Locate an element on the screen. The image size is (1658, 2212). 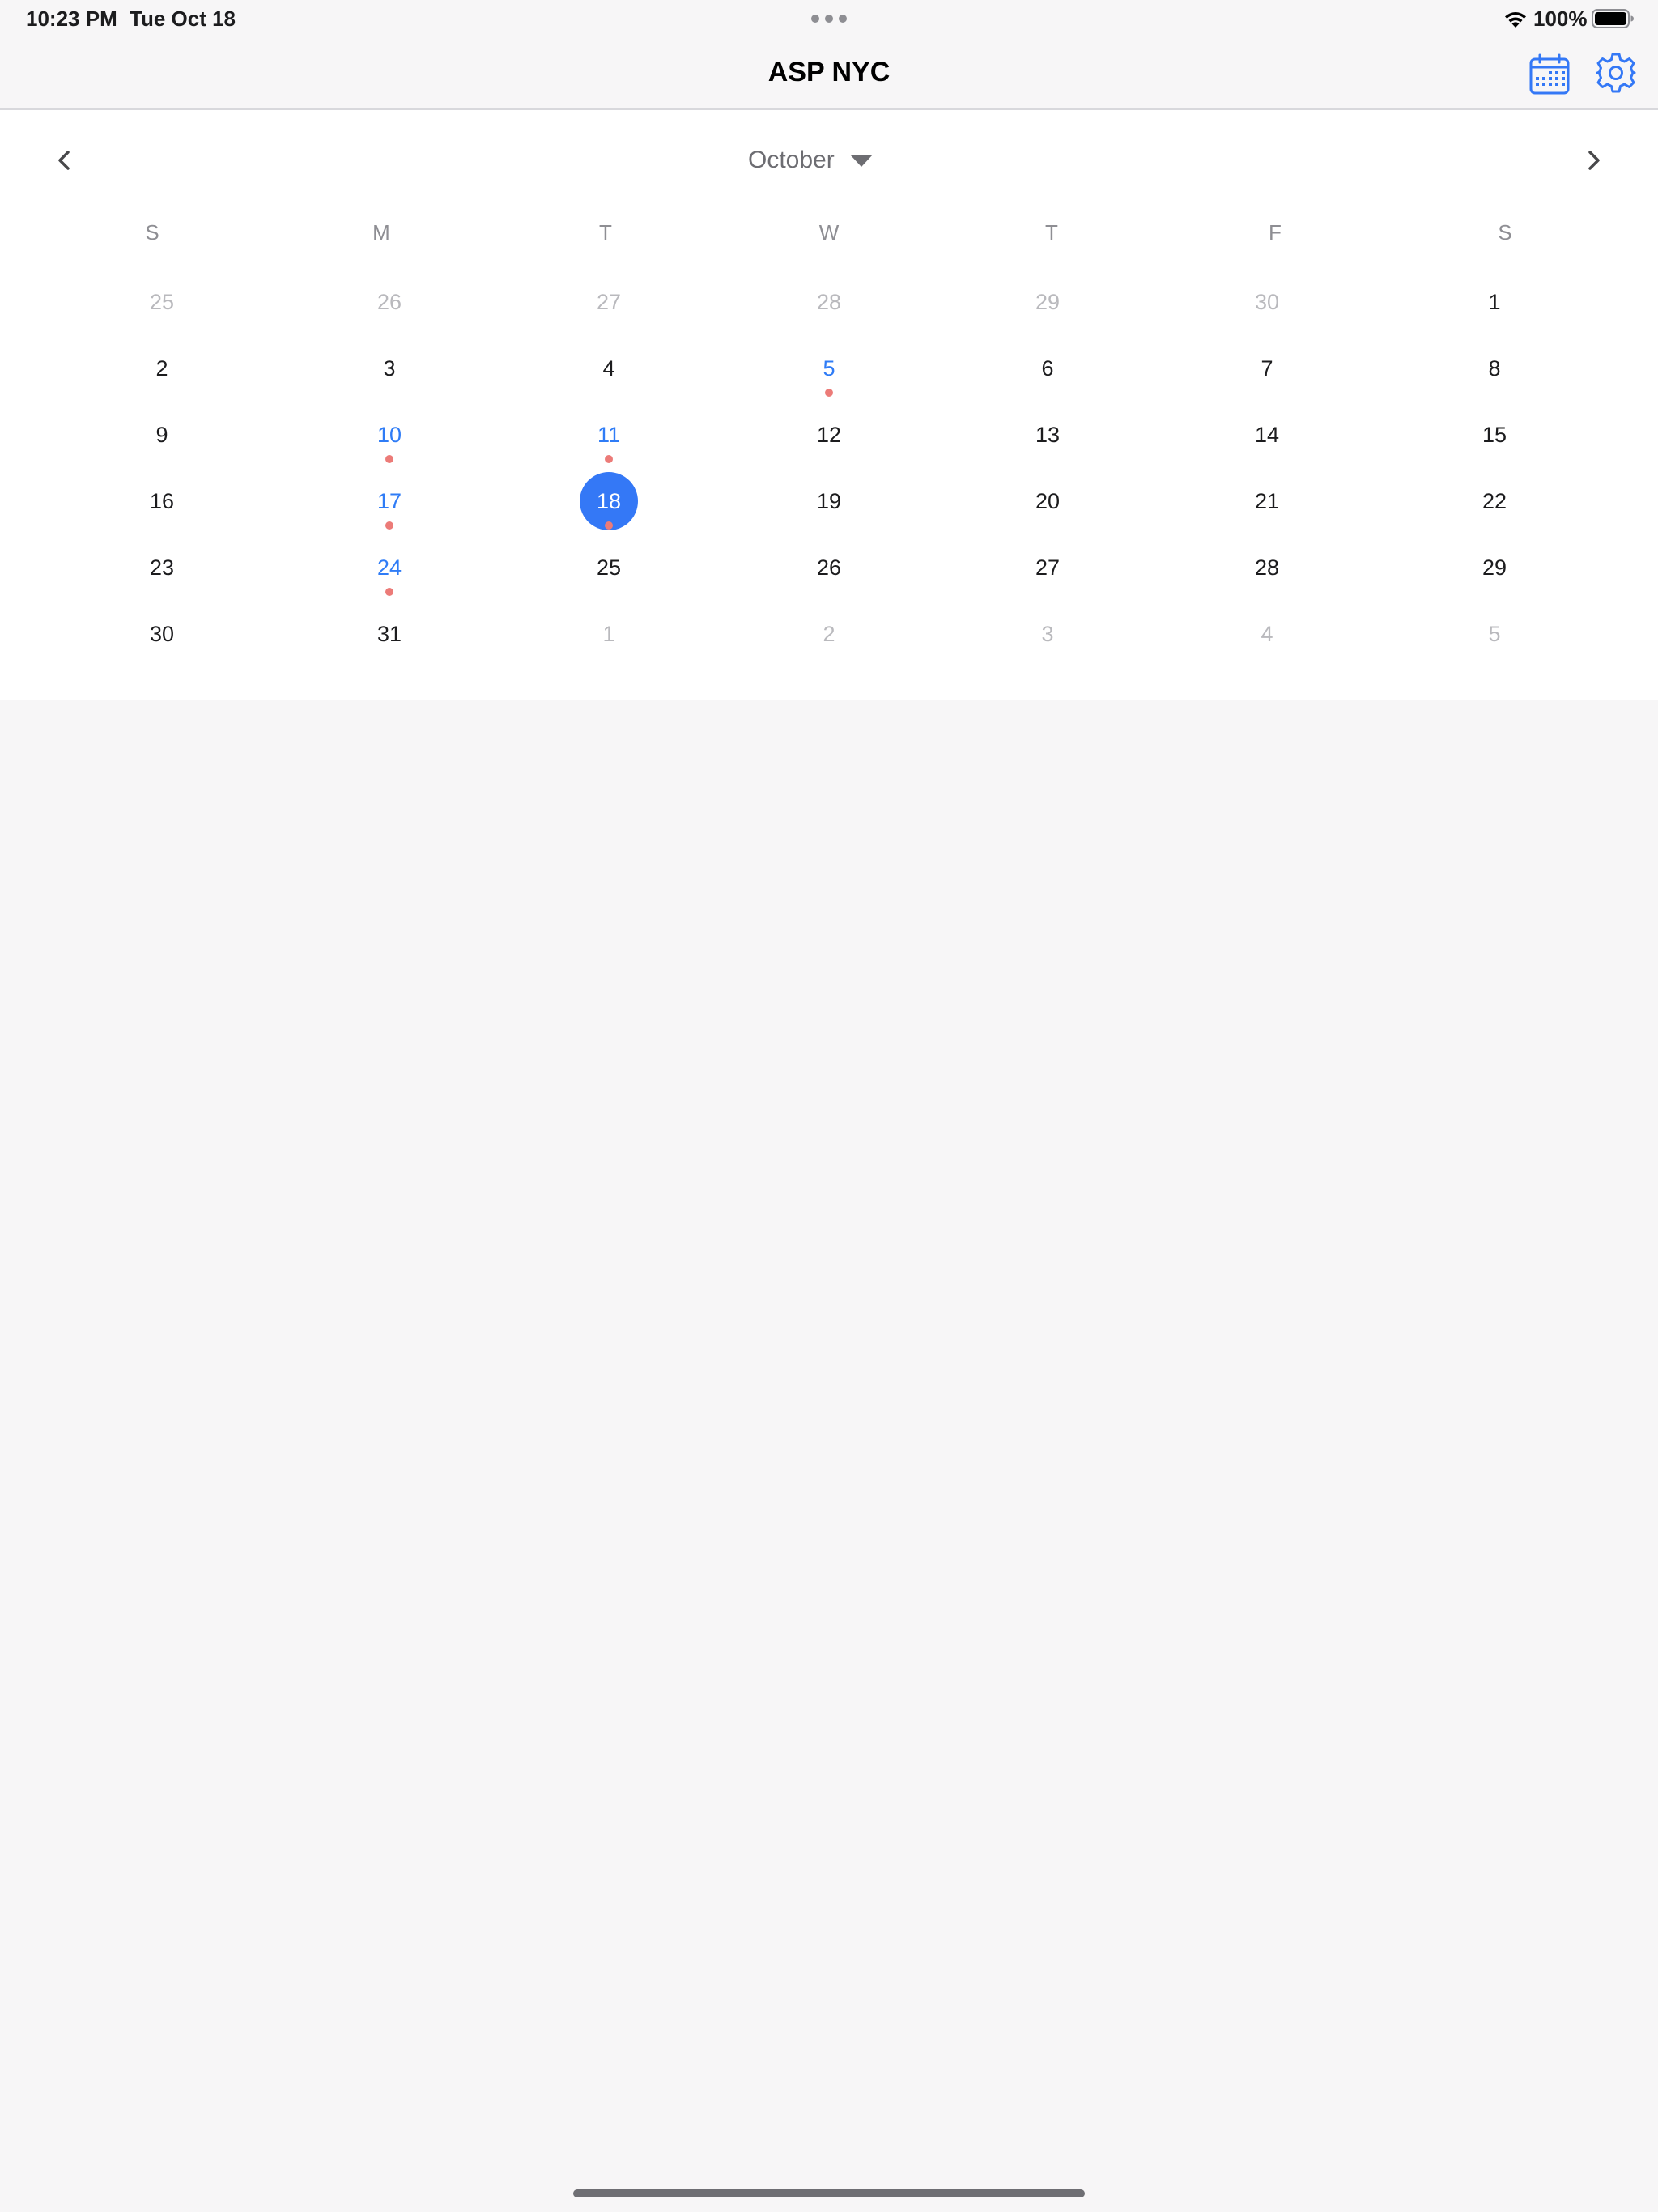
day-number: 23 is located at coordinates (162, 568).